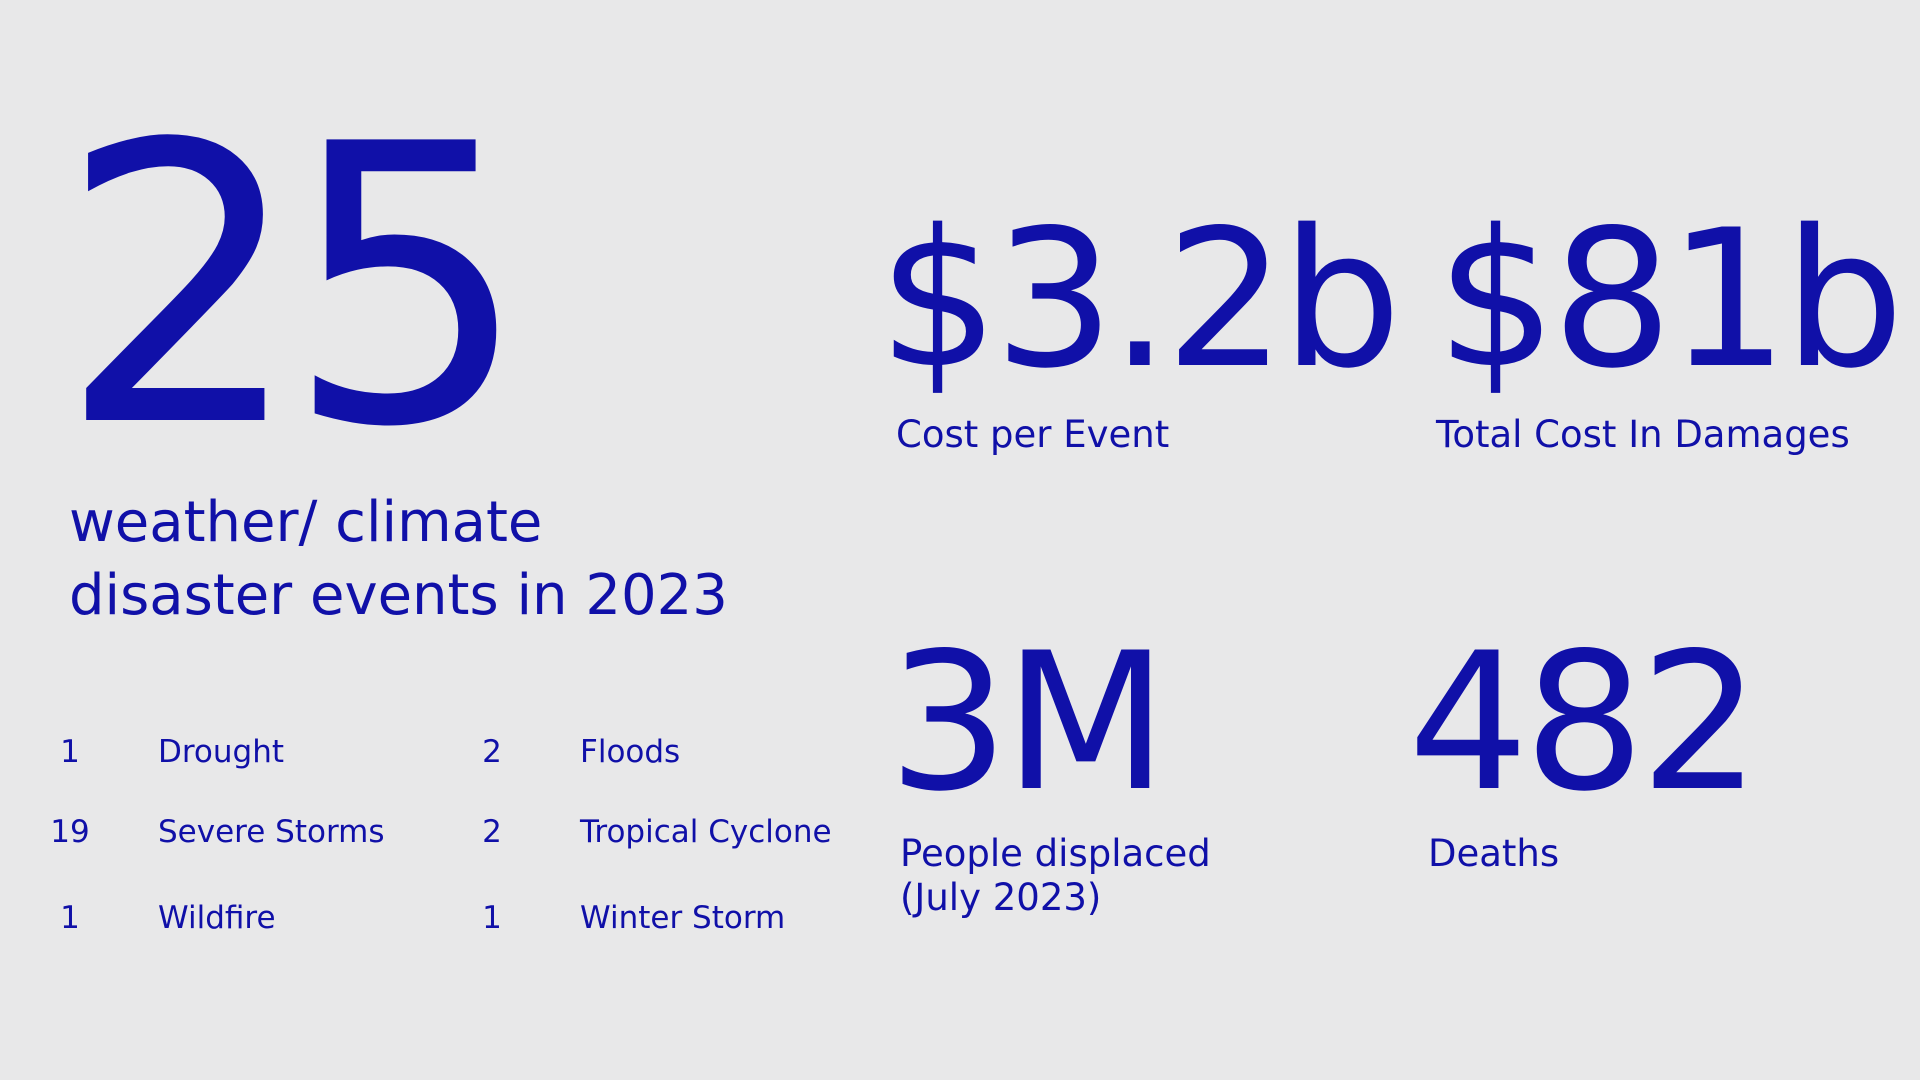 The image size is (1920, 1080). Describe the element at coordinates (1033, 434) in the screenshot. I see `stat-label: Cost per Event` at that location.